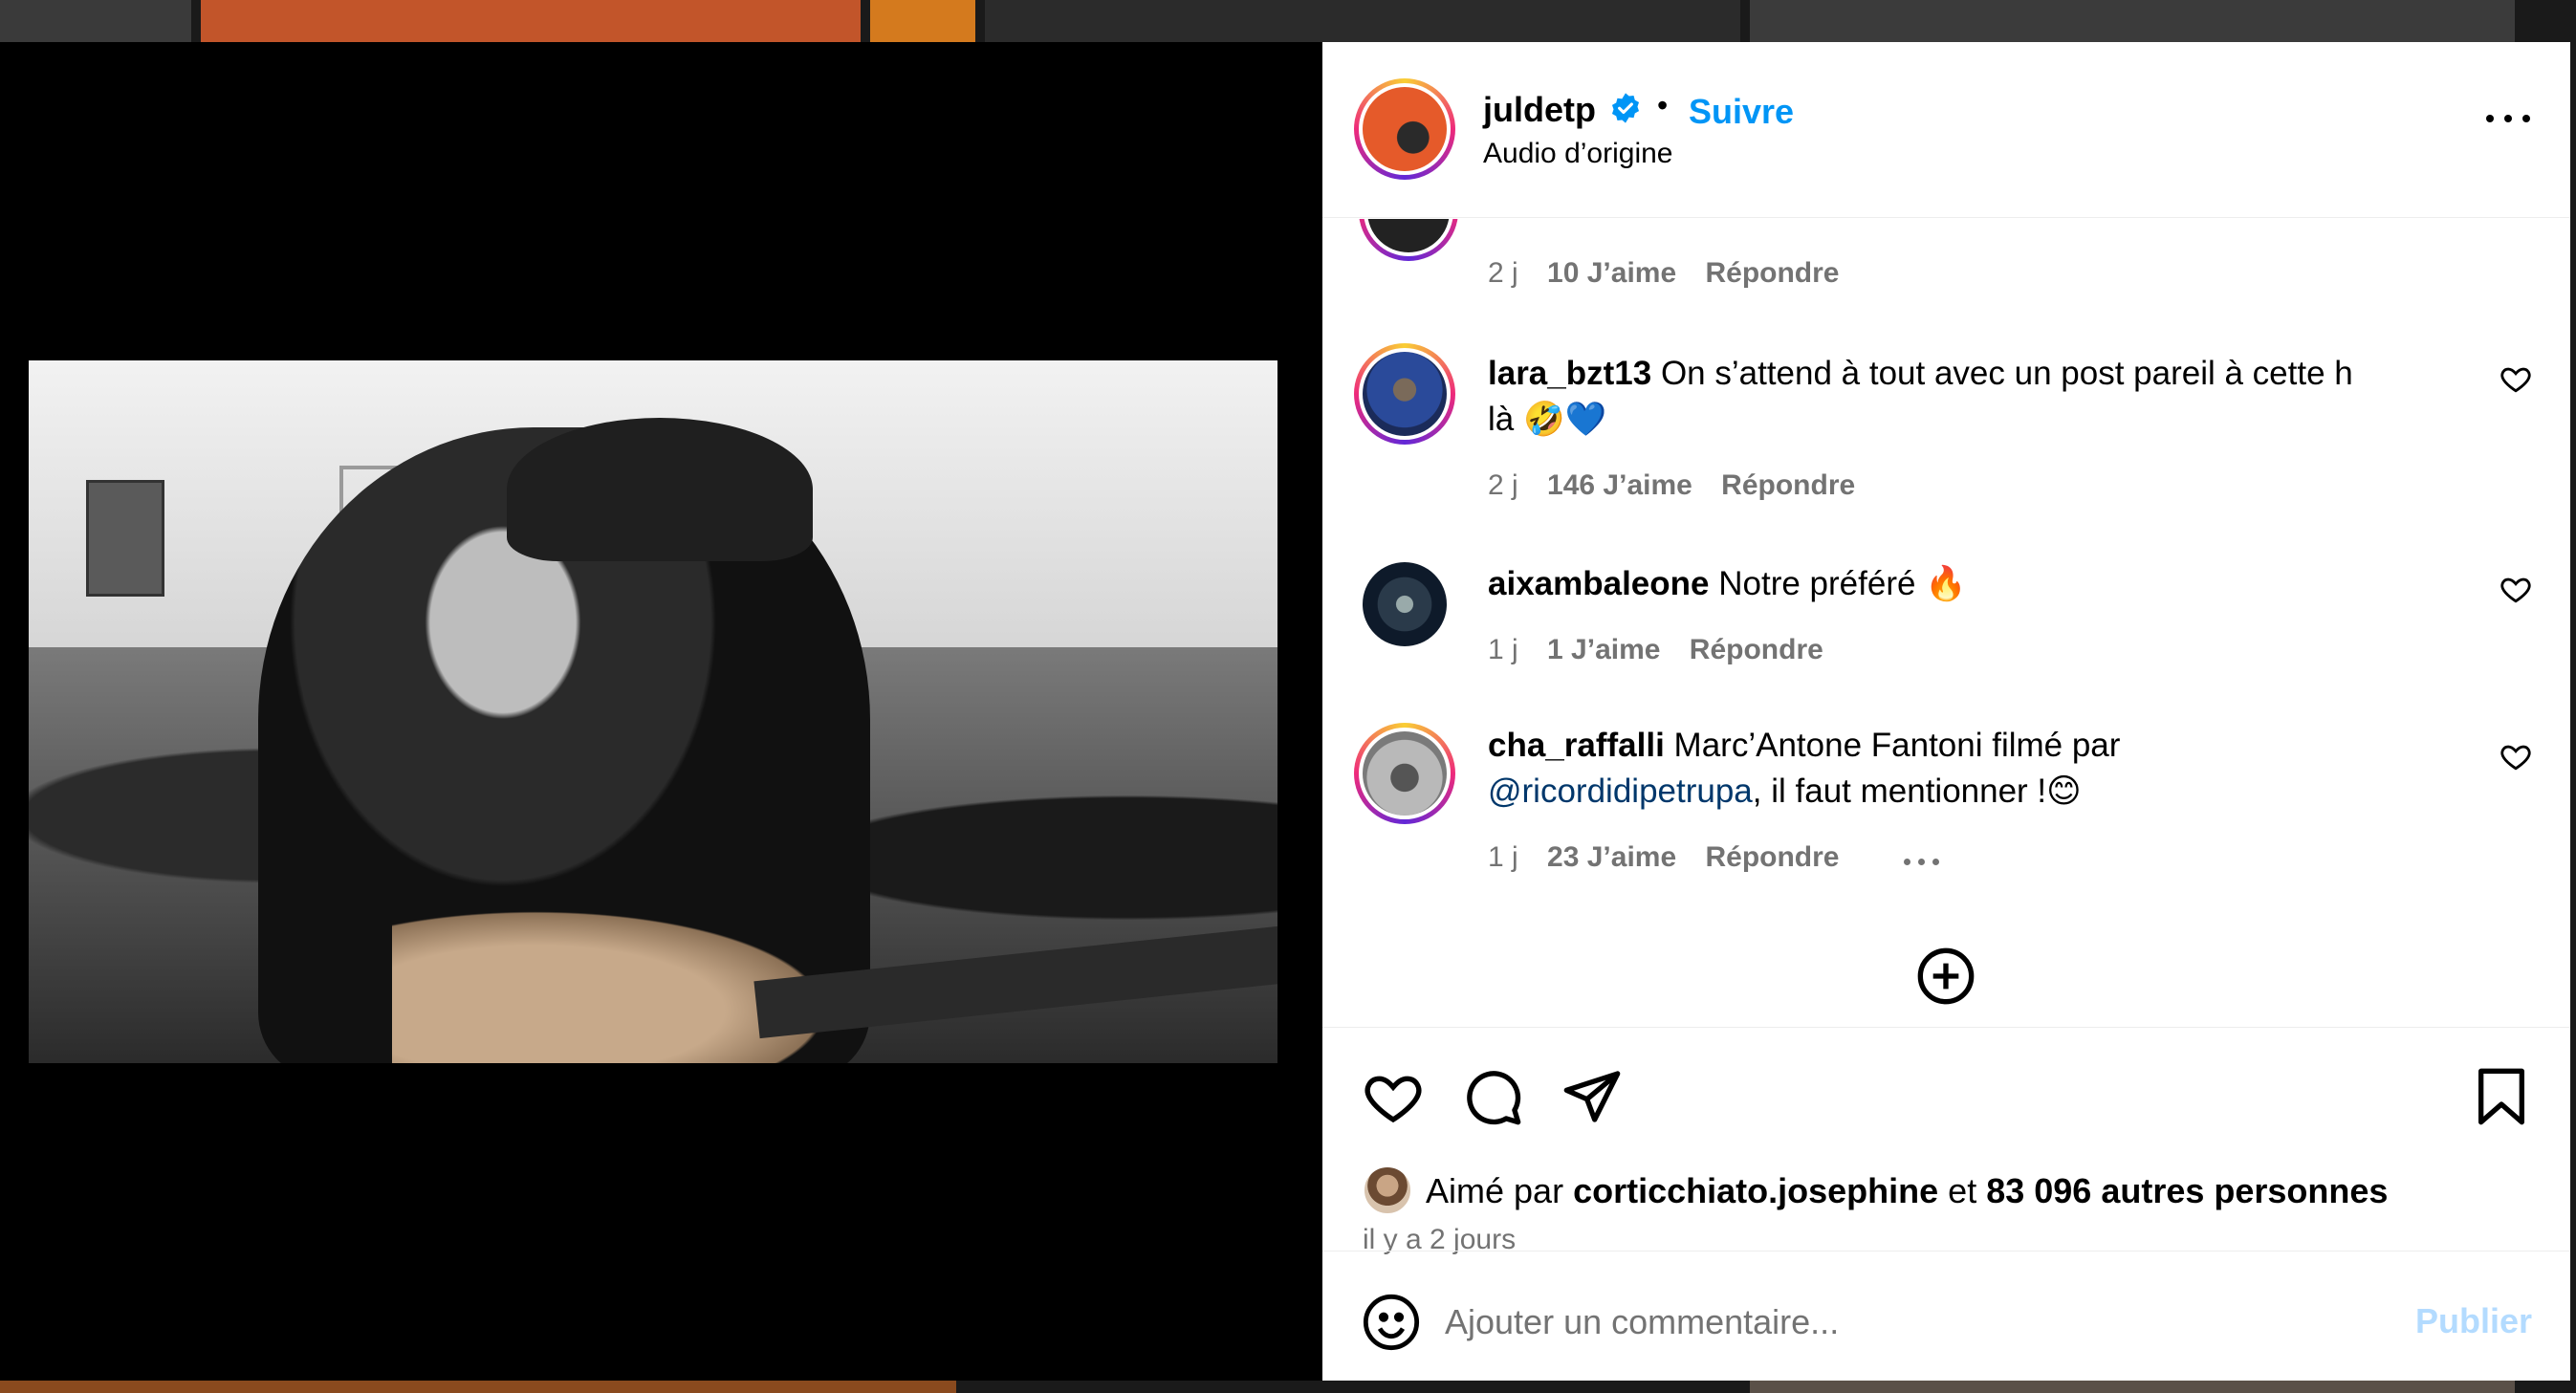 This screenshot has height=1393, width=2576. Describe the element at coordinates (1576, 745) in the screenshot. I see `comment-username: cha_raffalli` at that location.